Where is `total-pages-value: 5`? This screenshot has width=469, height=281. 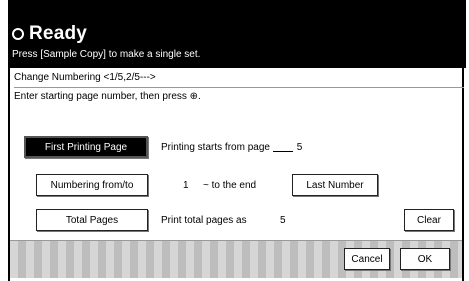 total-pages-value: 5 is located at coordinates (283, 220).